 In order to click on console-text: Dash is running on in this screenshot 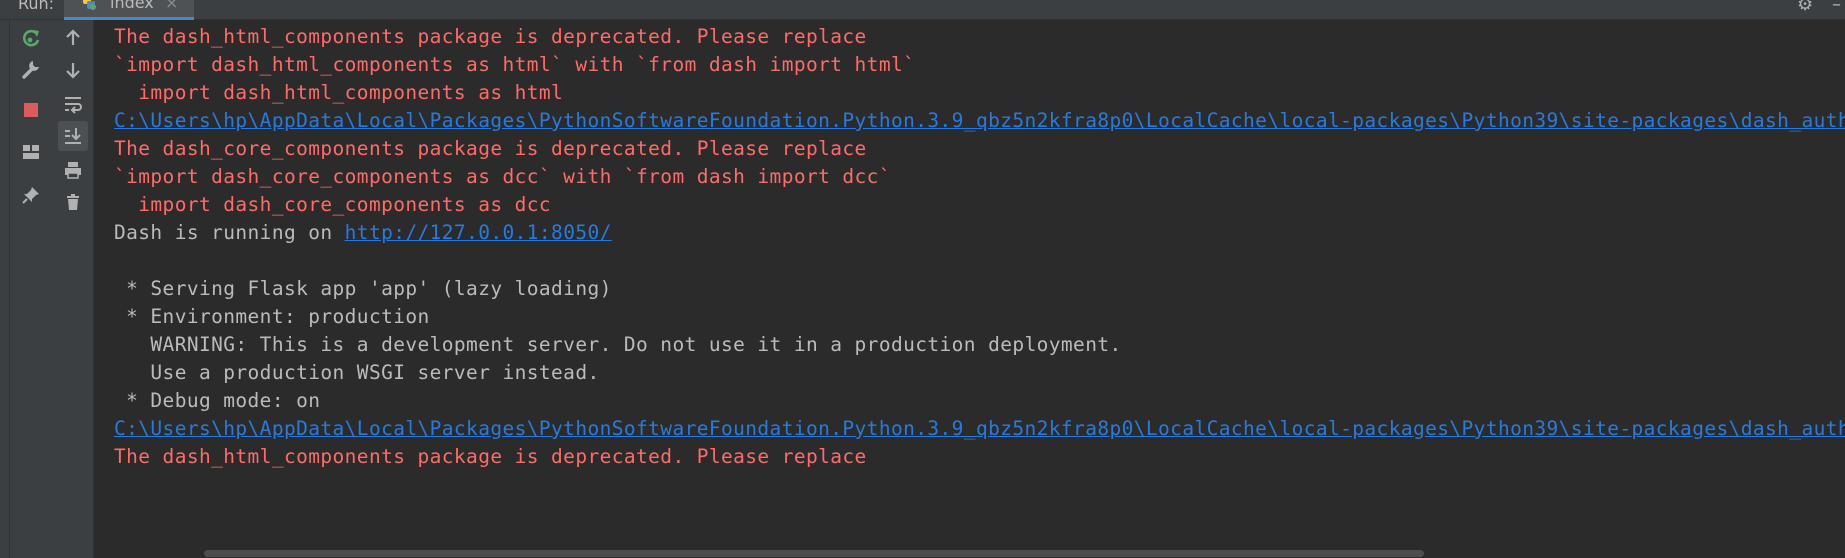, I will do `click(229, 232)`.